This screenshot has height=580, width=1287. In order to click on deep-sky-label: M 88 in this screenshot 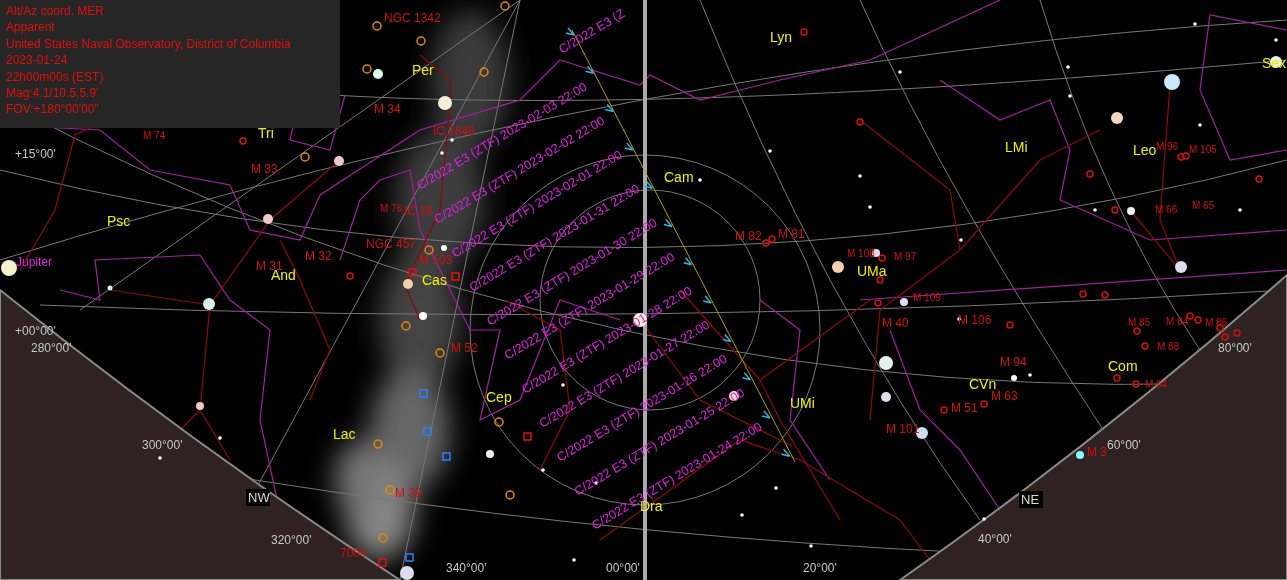, I will do `click(1168, 346)`.